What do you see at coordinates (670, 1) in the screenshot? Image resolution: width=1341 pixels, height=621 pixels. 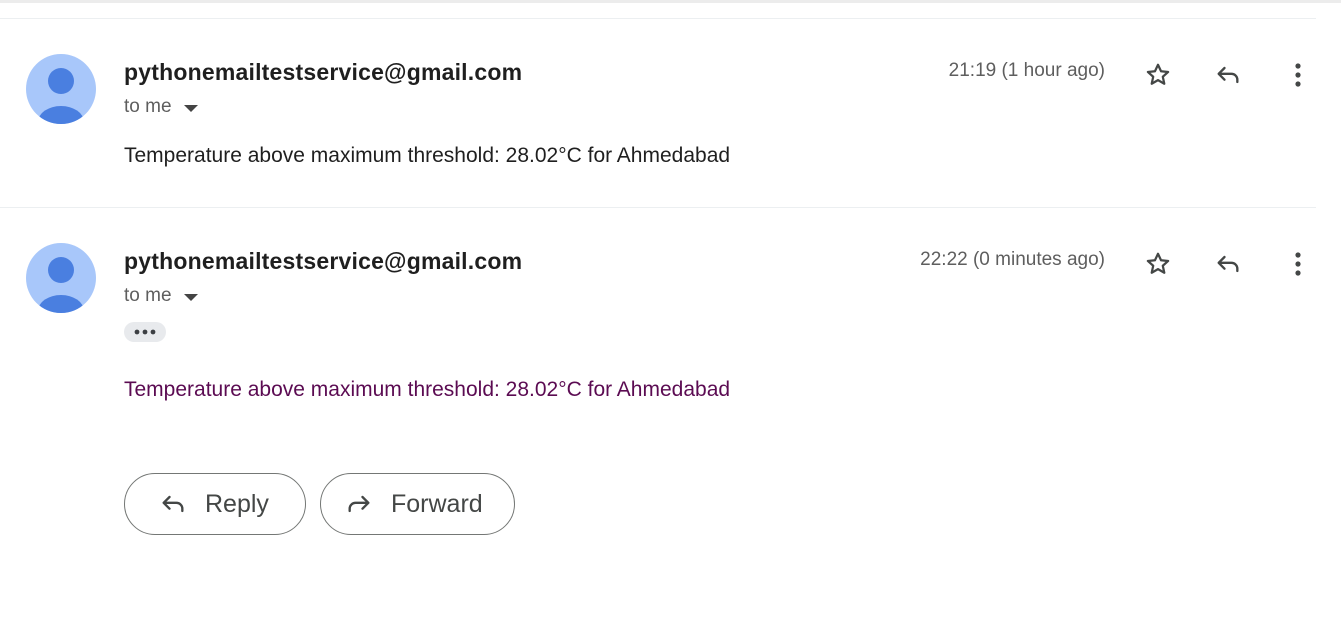 I see `top-divider` at bounding box center [670, 1].